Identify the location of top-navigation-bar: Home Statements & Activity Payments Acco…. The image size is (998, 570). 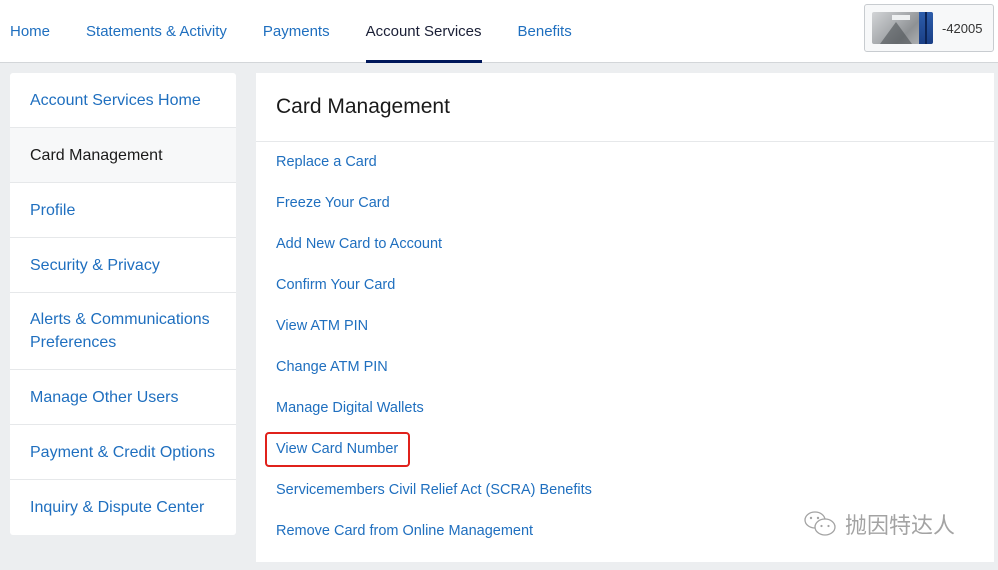
(499, 31).